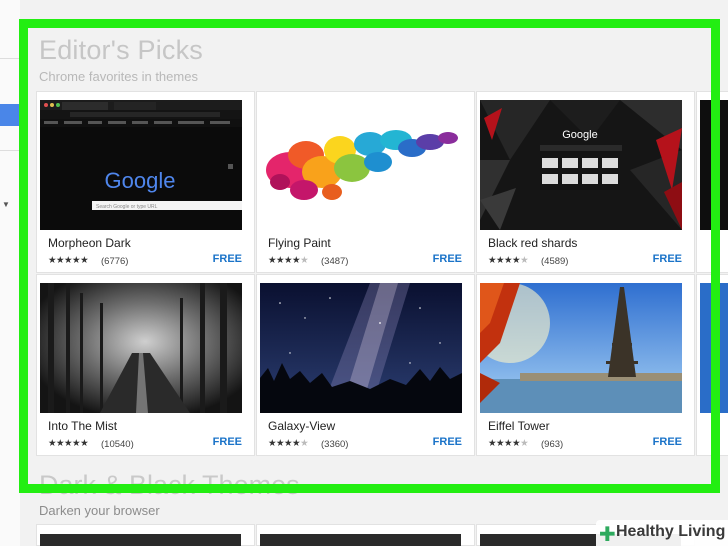  Describe the element at coordinates (335, 444) in the screenshot. I see `rating-count: (3360)` at that location.